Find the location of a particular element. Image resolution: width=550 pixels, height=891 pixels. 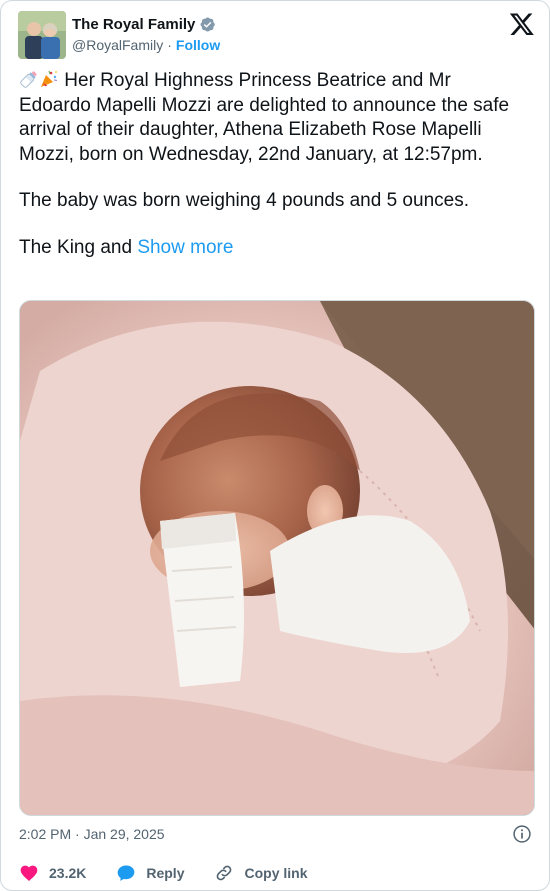

show-more-link: Show more is located at coordinates (185, 247).